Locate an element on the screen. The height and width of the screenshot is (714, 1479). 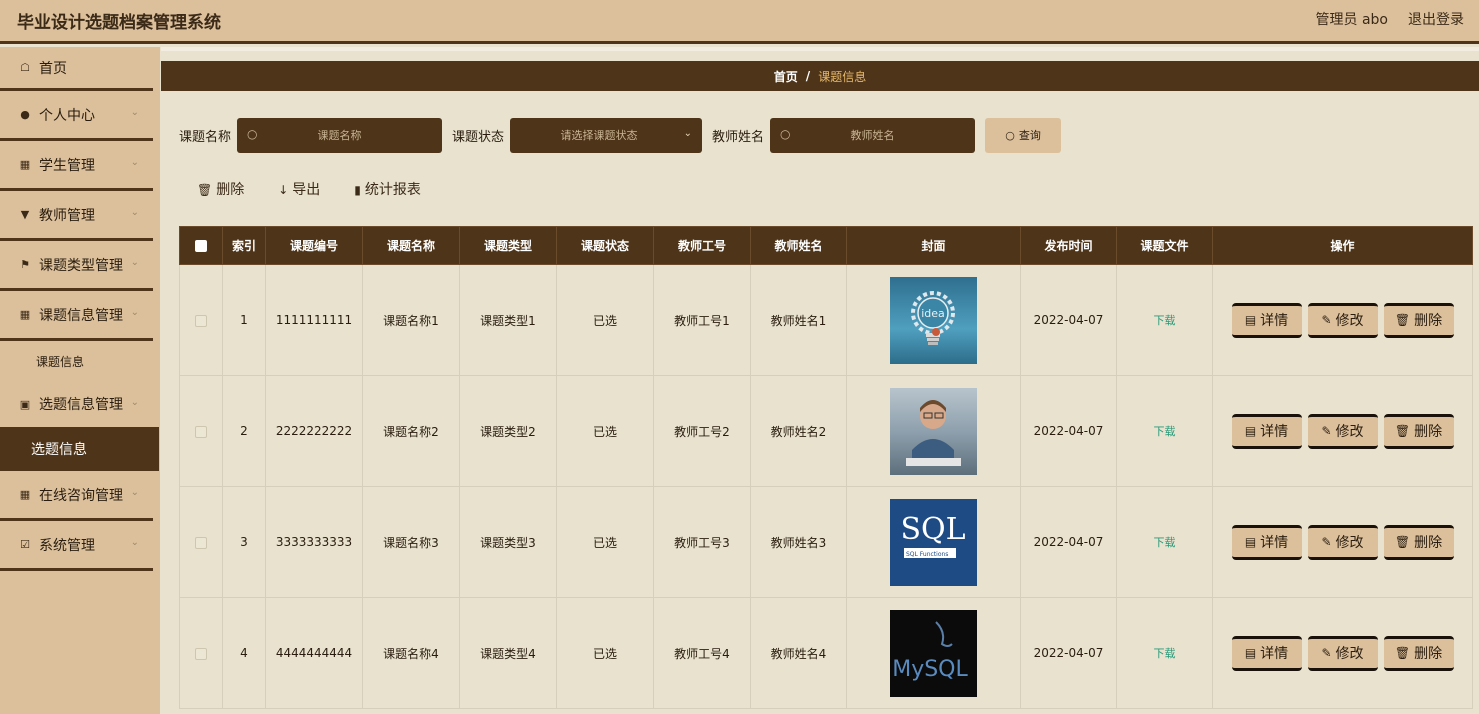
sidebar-item-label: 系统管理 is located at coordinates (67, 545).